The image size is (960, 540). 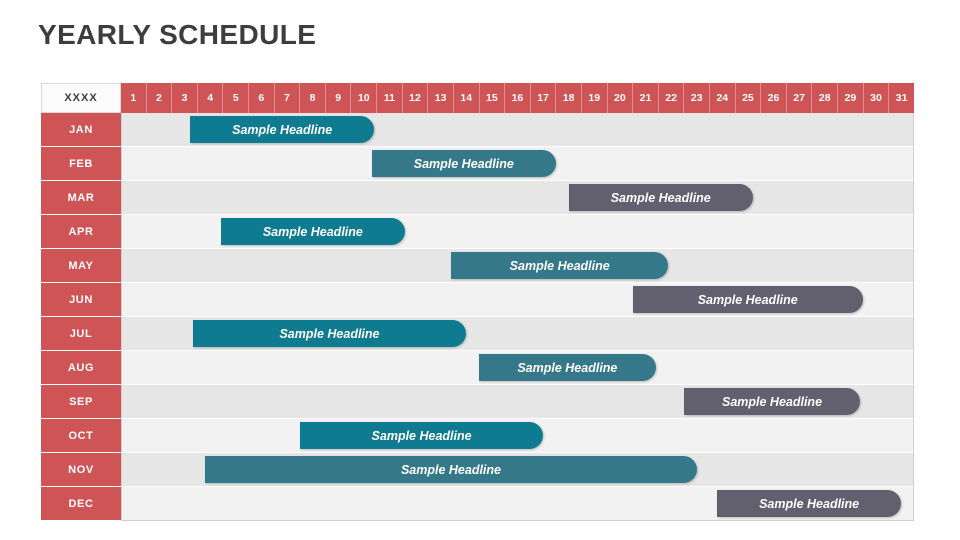 What do you see at coordinates (441, 98) in the screenshot?
I see `day-header-cell: 13` at bounding box center [441, 98].